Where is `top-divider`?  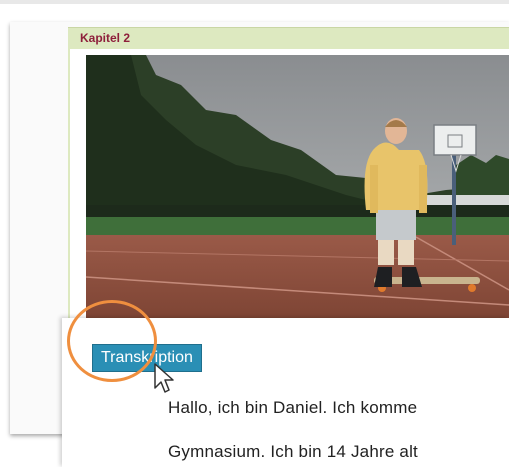
top-divider is located at coordinates (254, 2).